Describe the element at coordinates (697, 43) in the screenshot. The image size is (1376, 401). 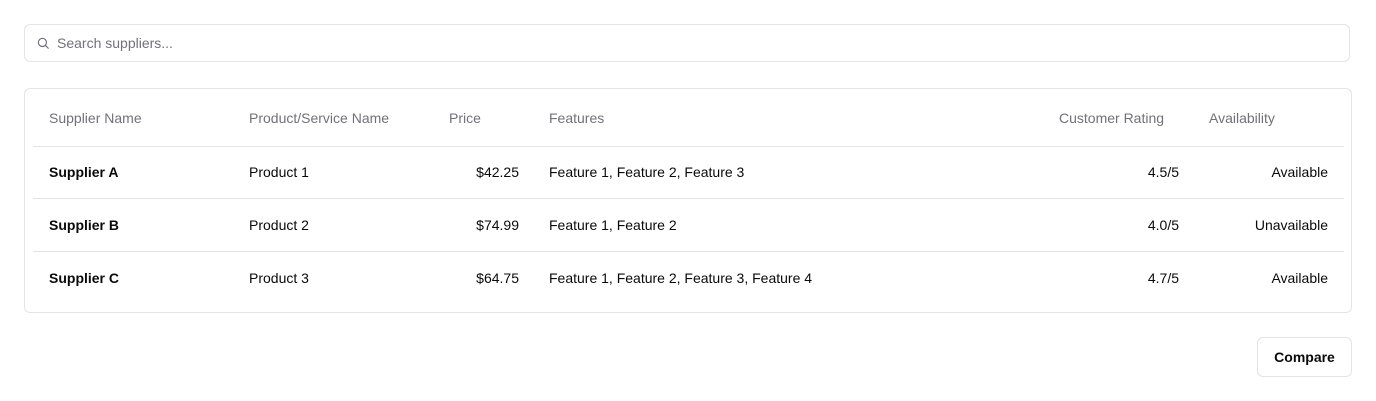
I see `search-input` at that location.